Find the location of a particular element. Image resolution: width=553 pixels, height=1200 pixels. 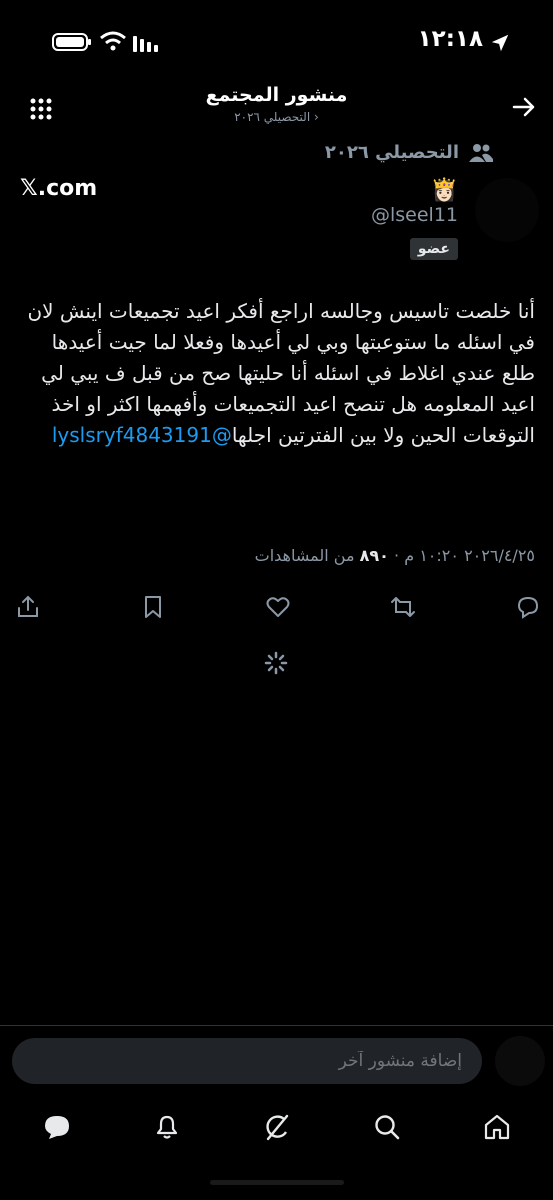

mention-link: @lyslsryf4843191 is located at coordinates (142, 435).